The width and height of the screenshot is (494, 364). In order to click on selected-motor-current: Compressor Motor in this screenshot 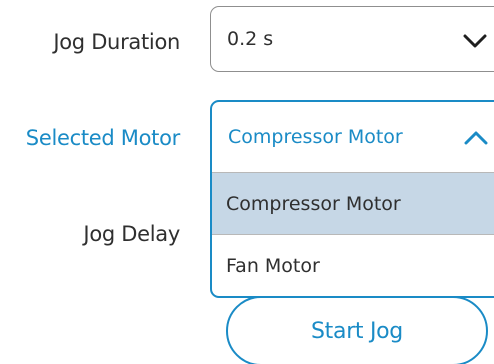, I will do `click(353, 137)`.